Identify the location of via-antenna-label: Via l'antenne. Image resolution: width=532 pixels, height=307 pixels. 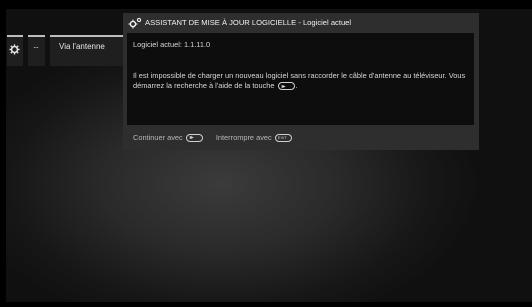
(82, 46).